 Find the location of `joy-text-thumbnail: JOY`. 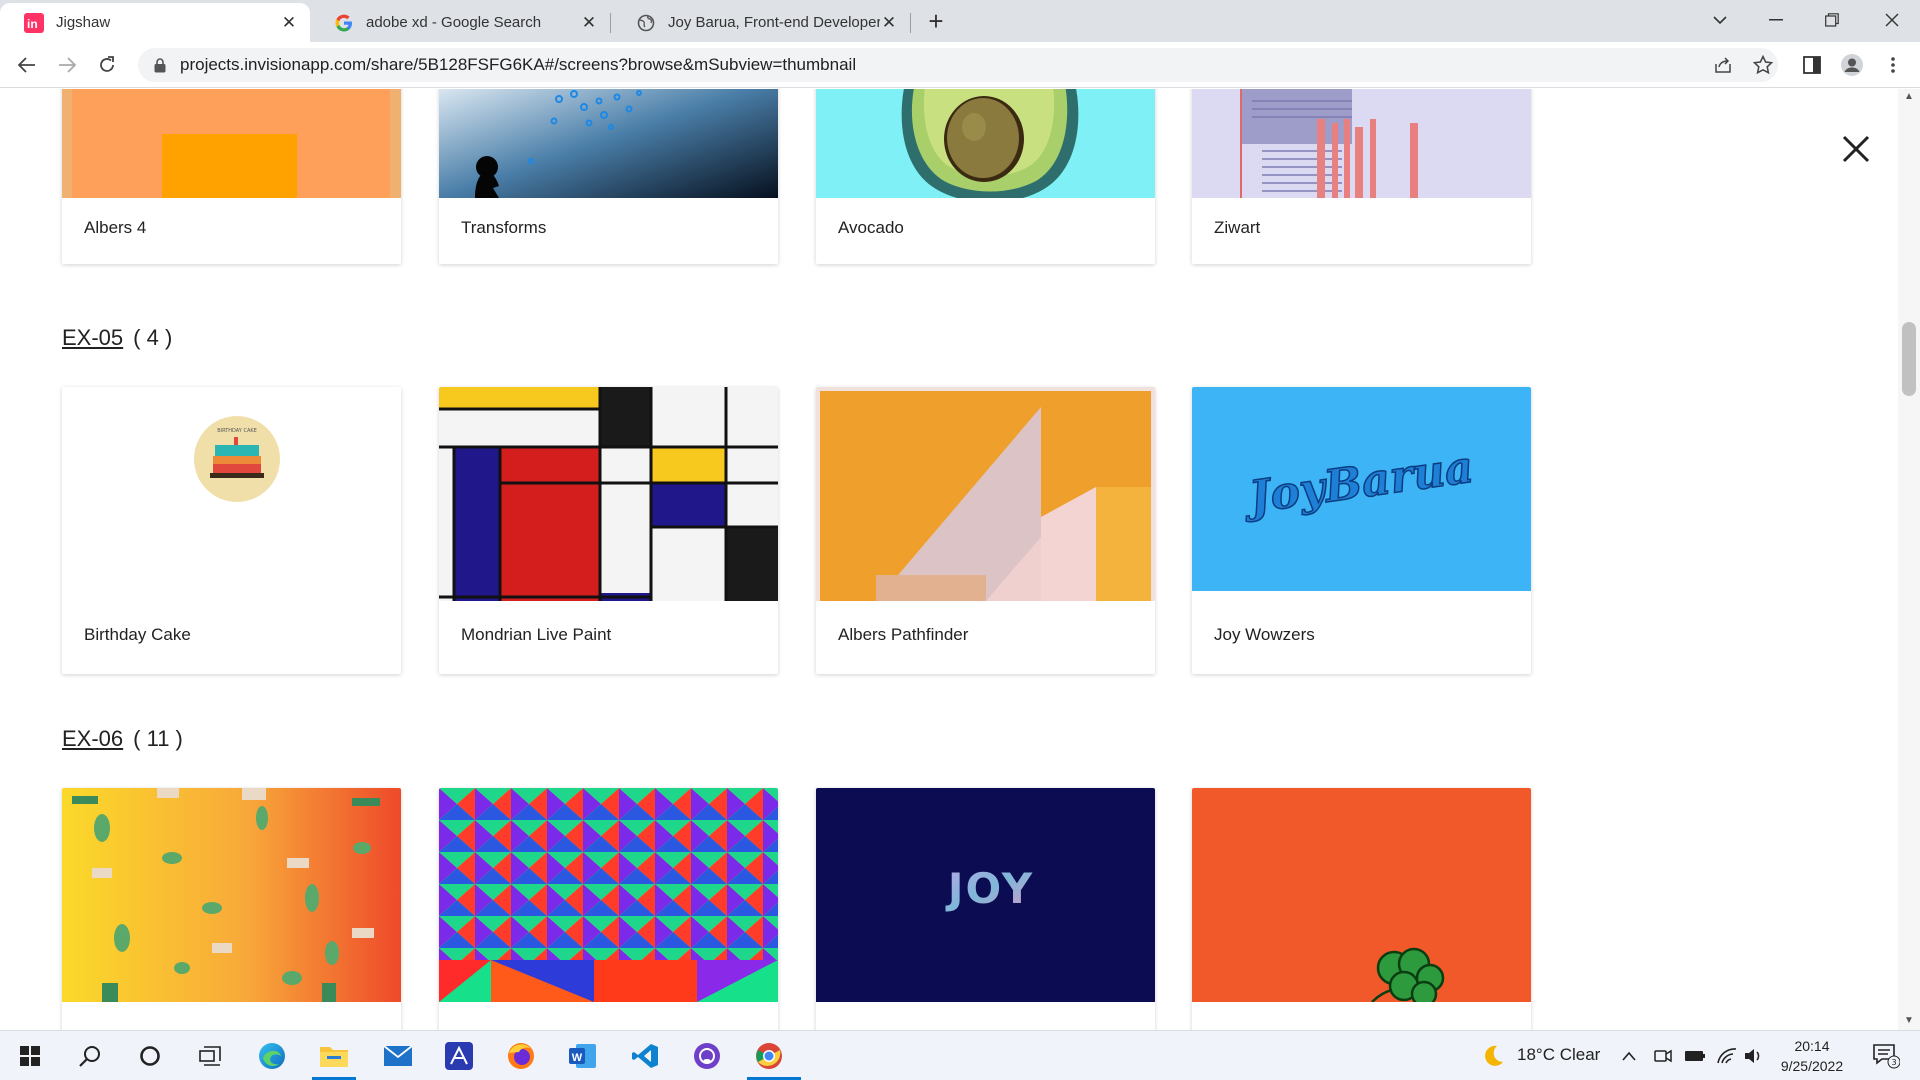

joy-text-thumbnail: JOY is located at coordinates (985, 895).